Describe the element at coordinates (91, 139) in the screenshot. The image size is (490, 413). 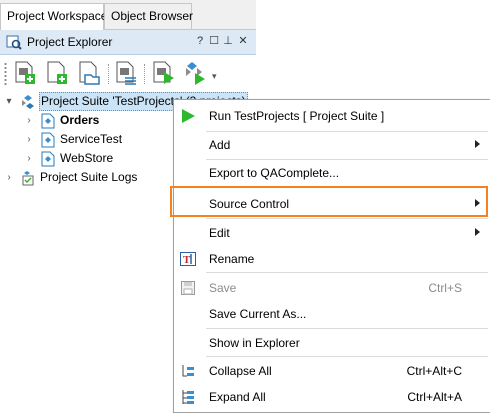
I see `project-label: ServiceTest` at that location.